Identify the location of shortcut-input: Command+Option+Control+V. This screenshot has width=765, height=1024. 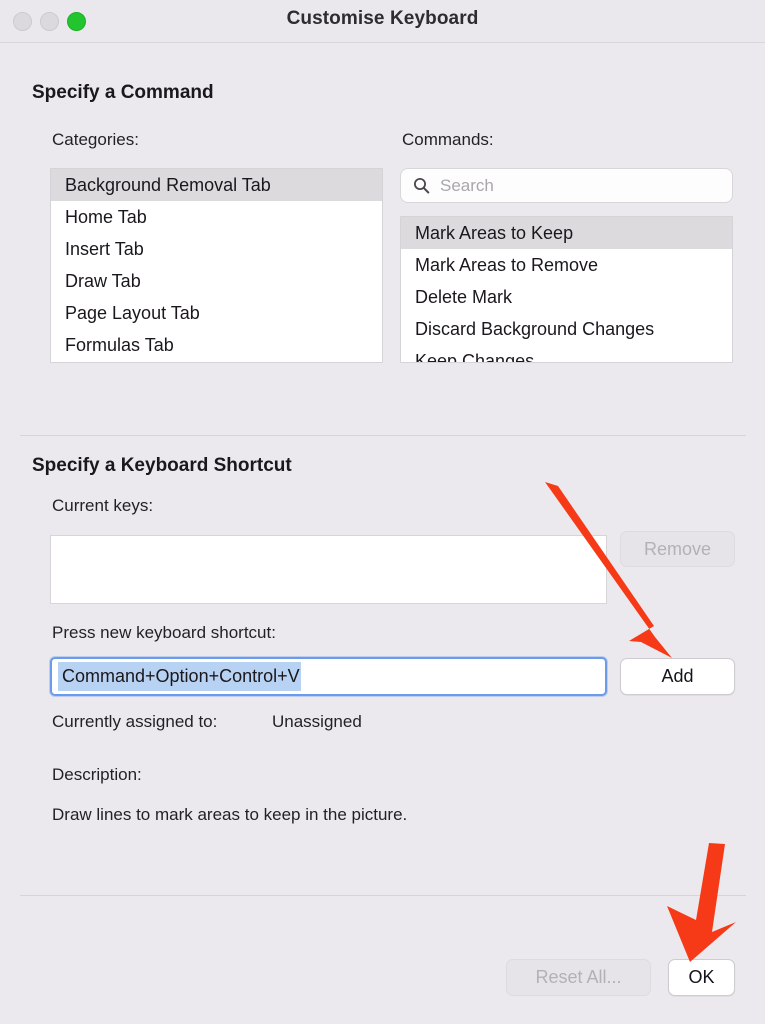
(328, 676).